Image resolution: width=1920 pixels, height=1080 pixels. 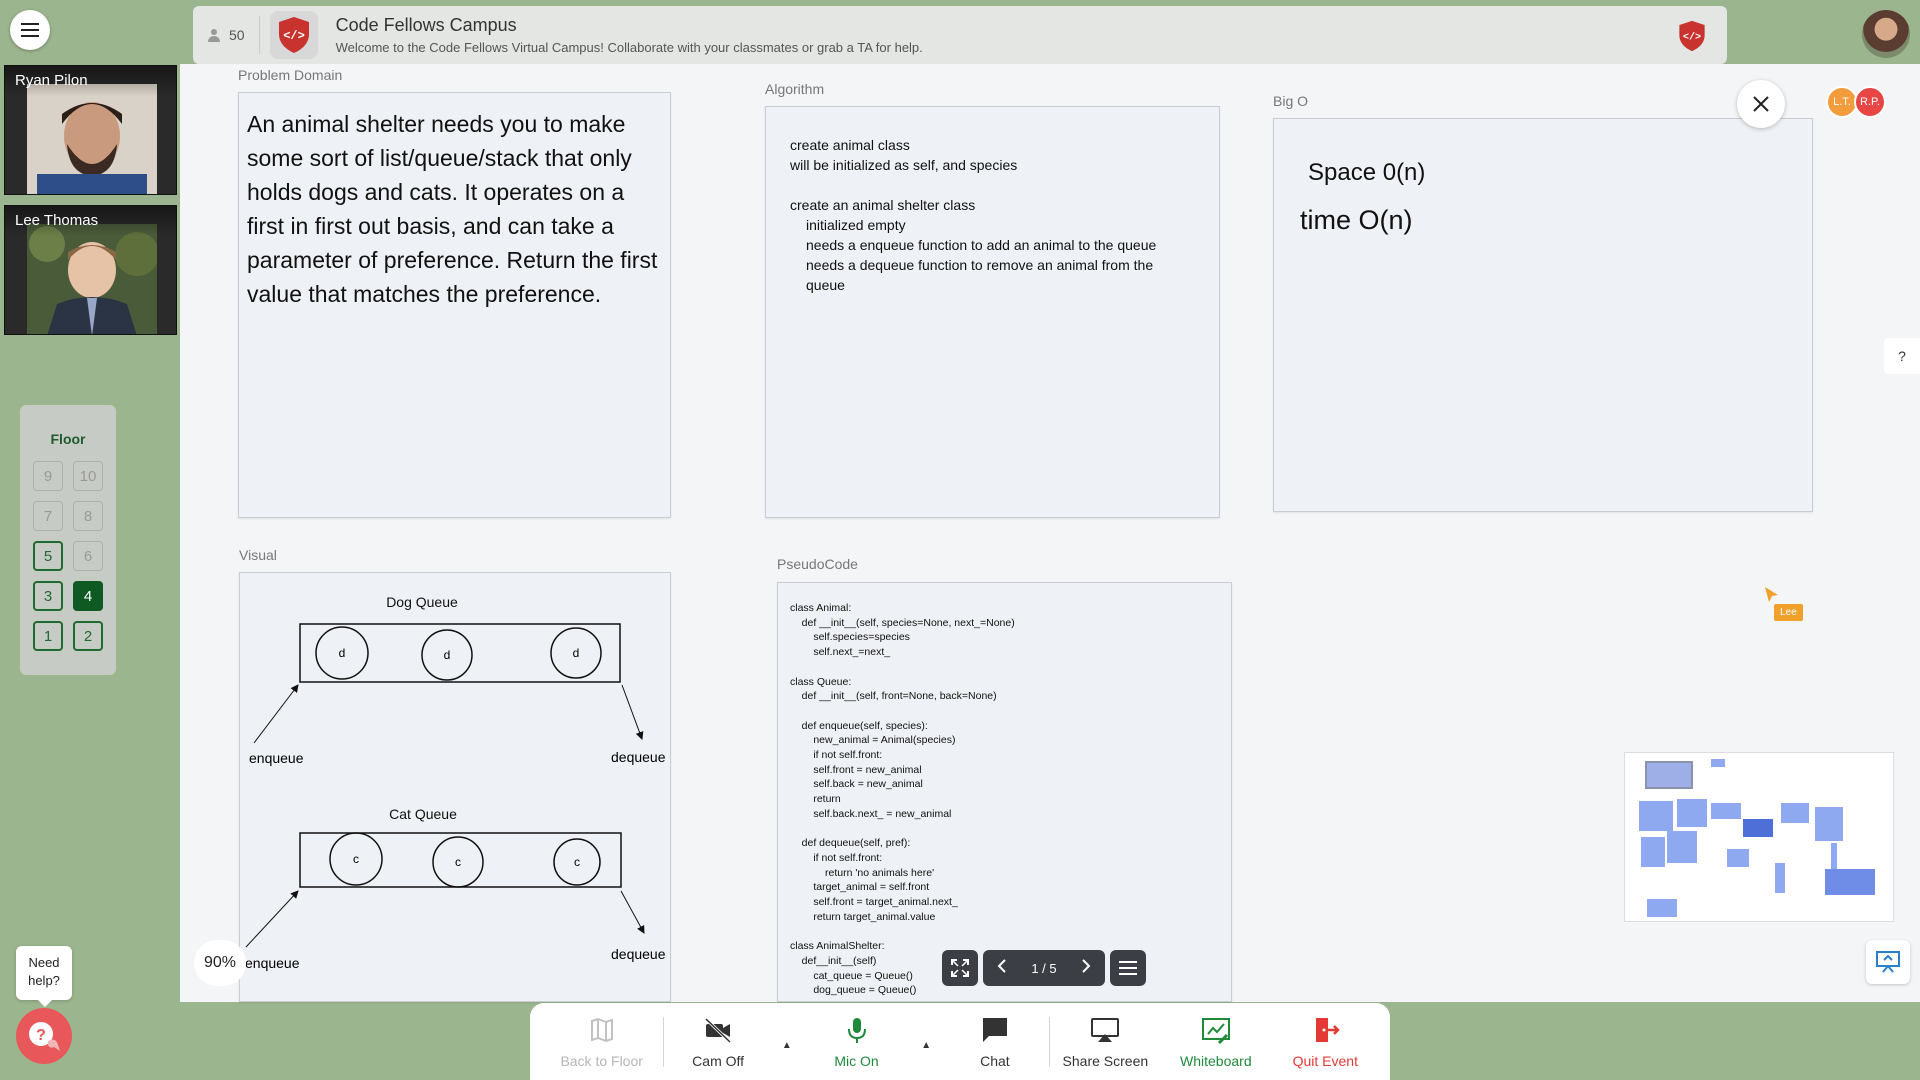 What do you see at coordinates (601, 1041) in the screenshot?
I see `back-to-floor-button: Back to Floor` at bounding box center [601, 1041].